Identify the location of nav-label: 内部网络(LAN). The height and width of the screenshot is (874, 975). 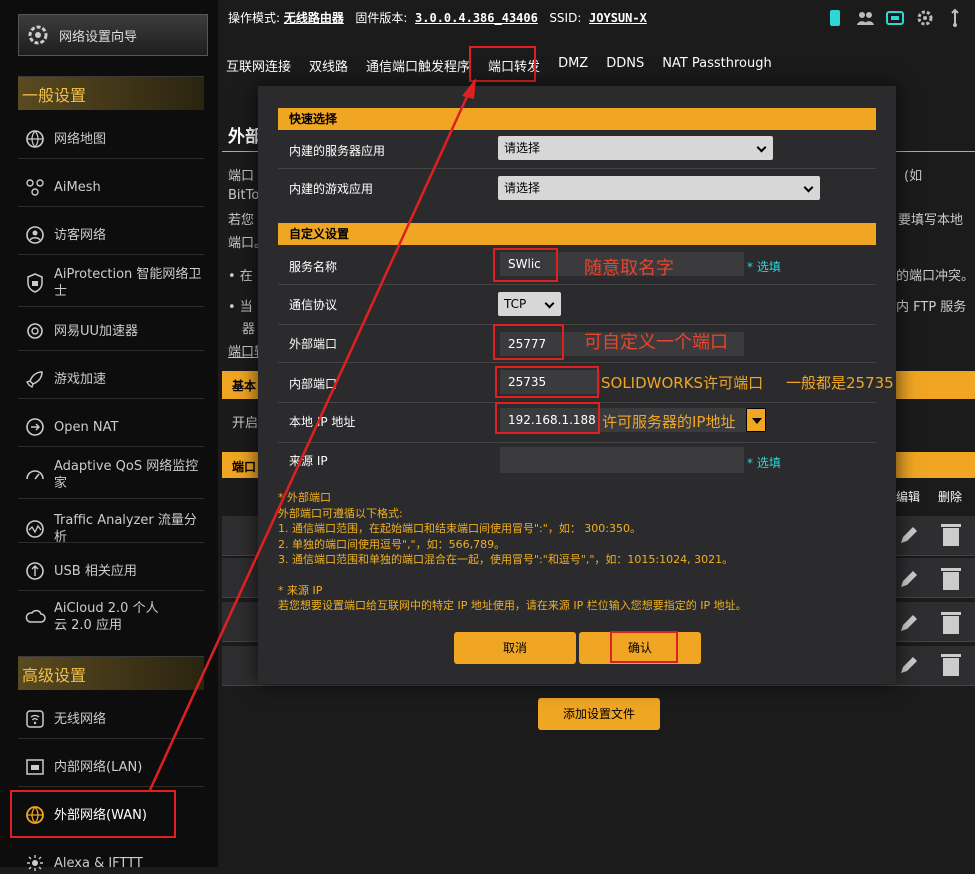
(98, 767).